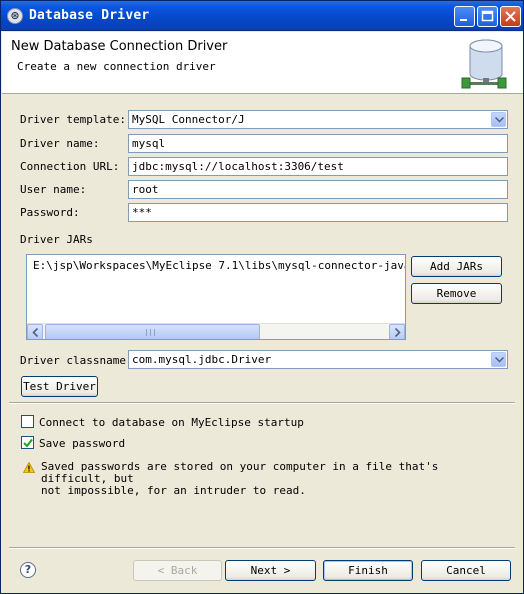  I want to click on driver-template-value: MySQL Connector/J, so click(188, 119).